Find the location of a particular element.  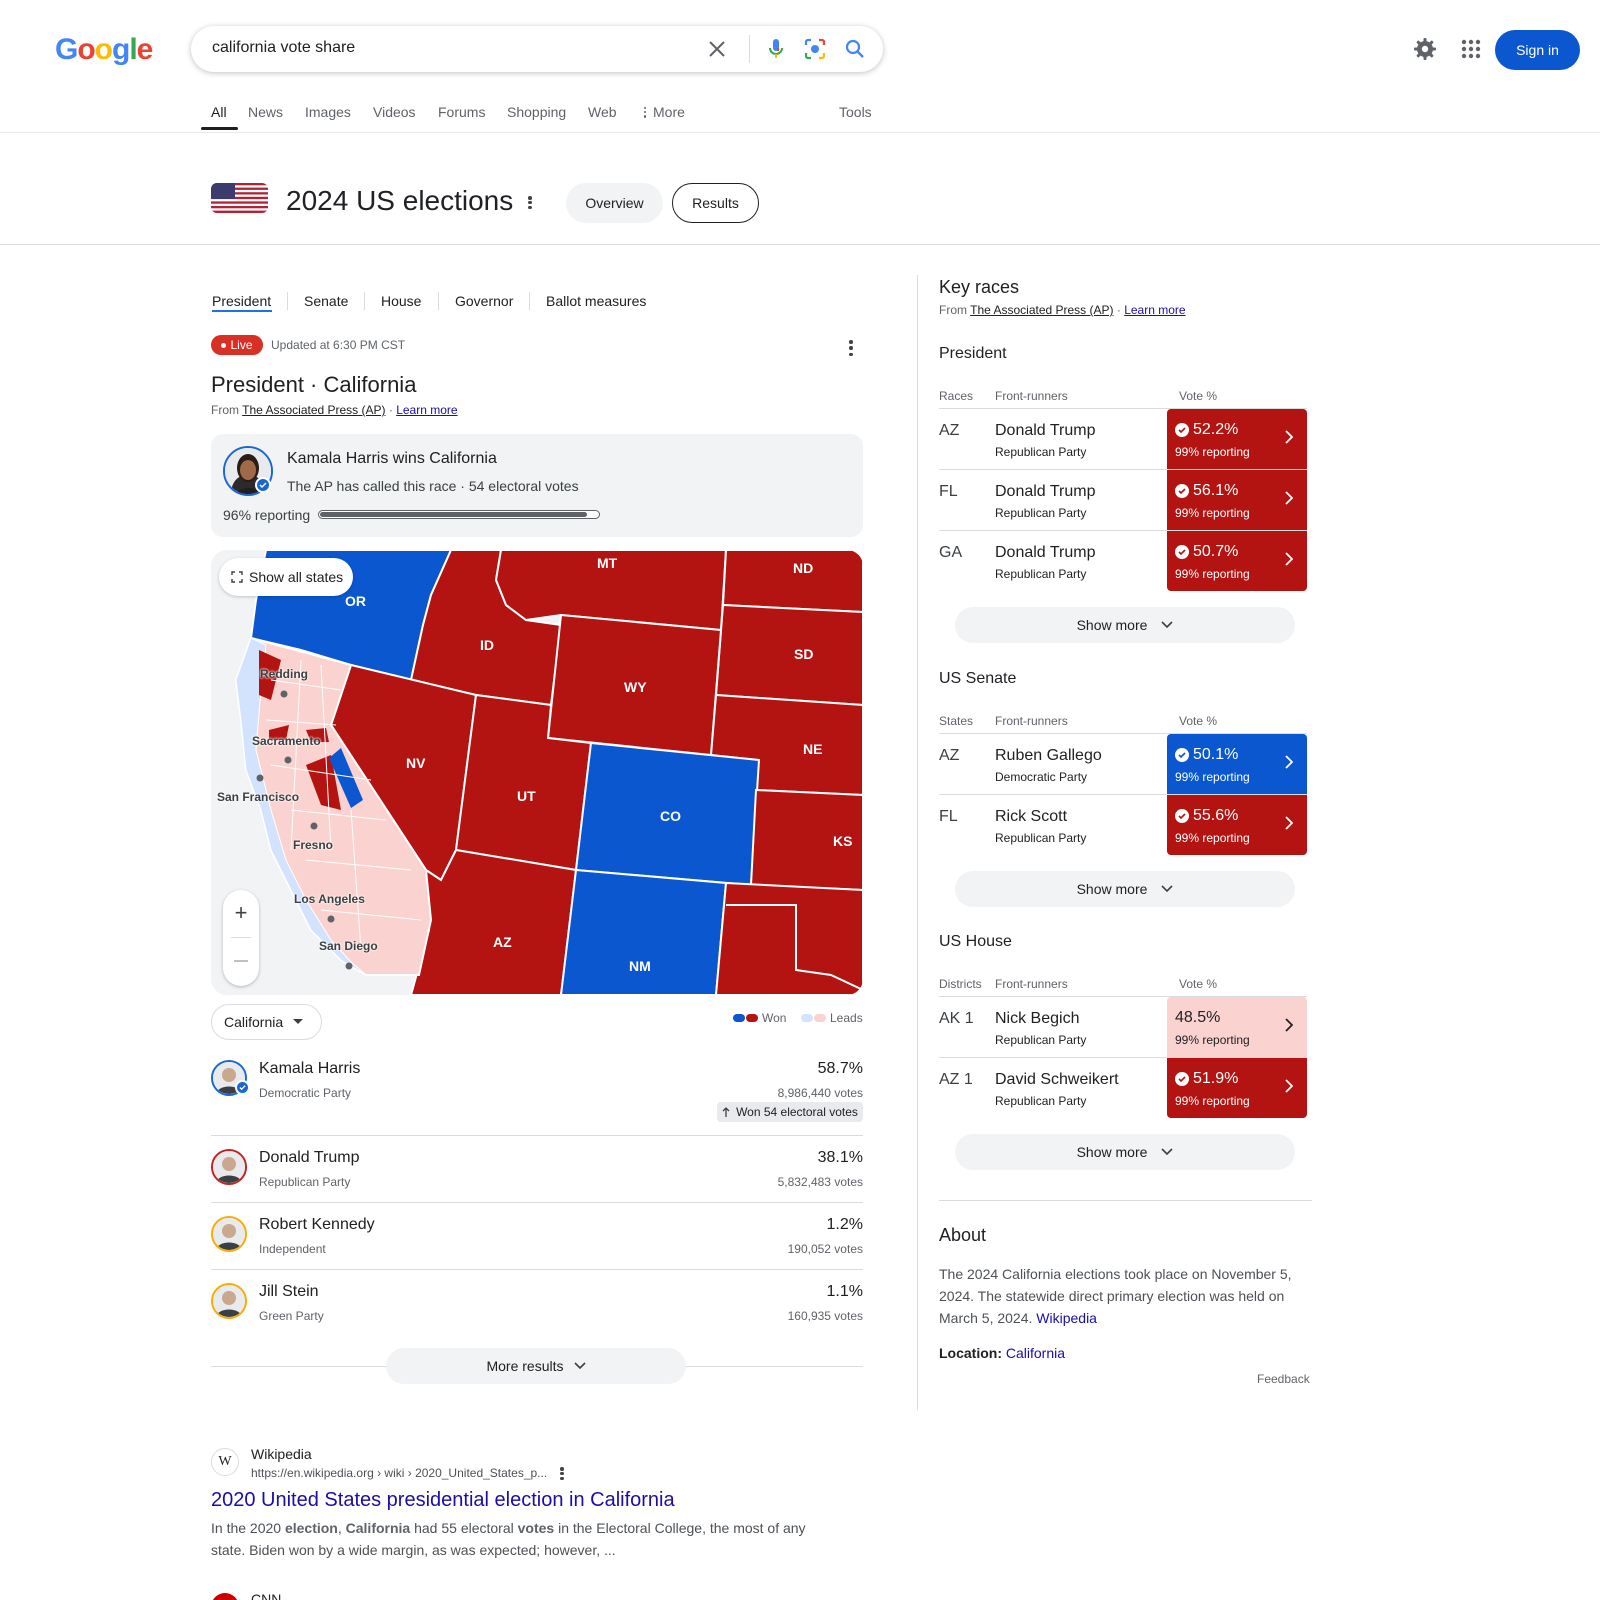

tools-button: Tools is located at coordinates (855, 112).